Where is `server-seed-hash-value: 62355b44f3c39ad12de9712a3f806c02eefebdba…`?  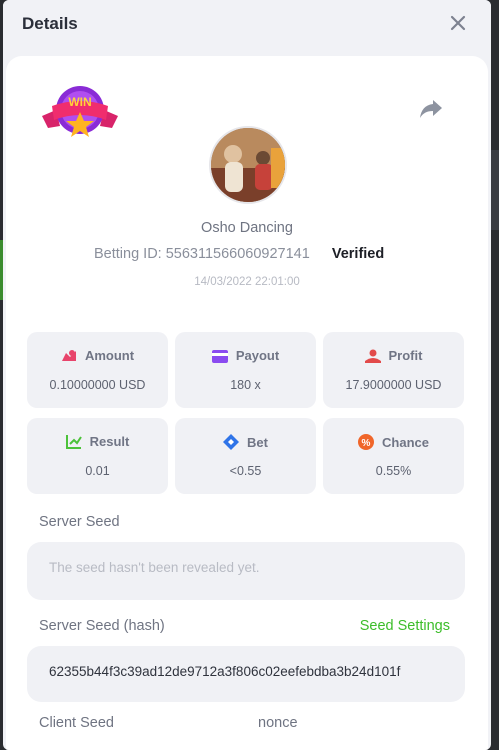
server-seed-hash-value: 62355b44f3c39ad12de9712a3f806c02eefebdba… is located at coordinates (225, 671).